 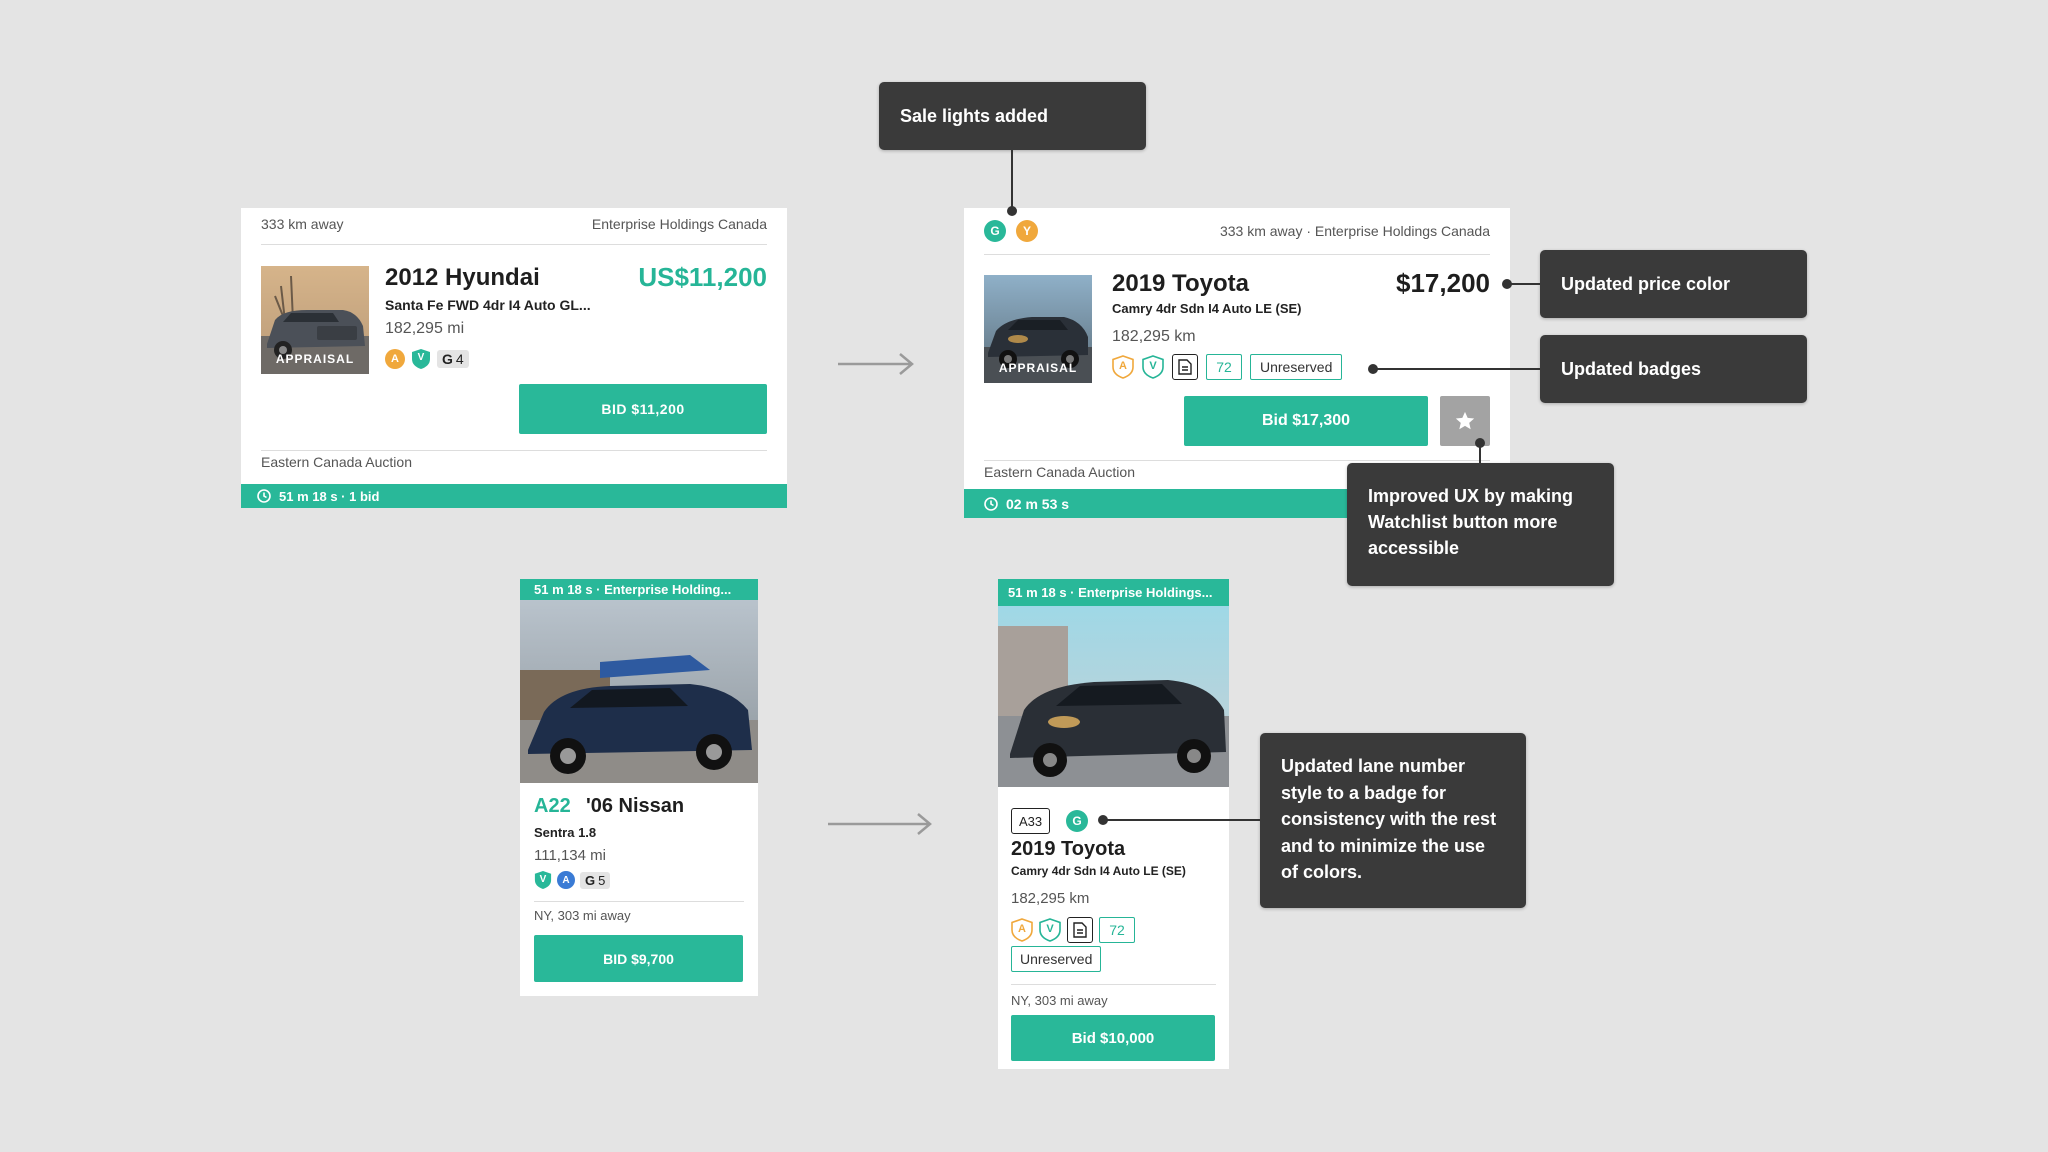 What do you see at coordinates (1354, 231) in the screenshot?
I see `meta-text: 333 km away · Enterprise Holdings Canada` at bounding box center [1354, 231].